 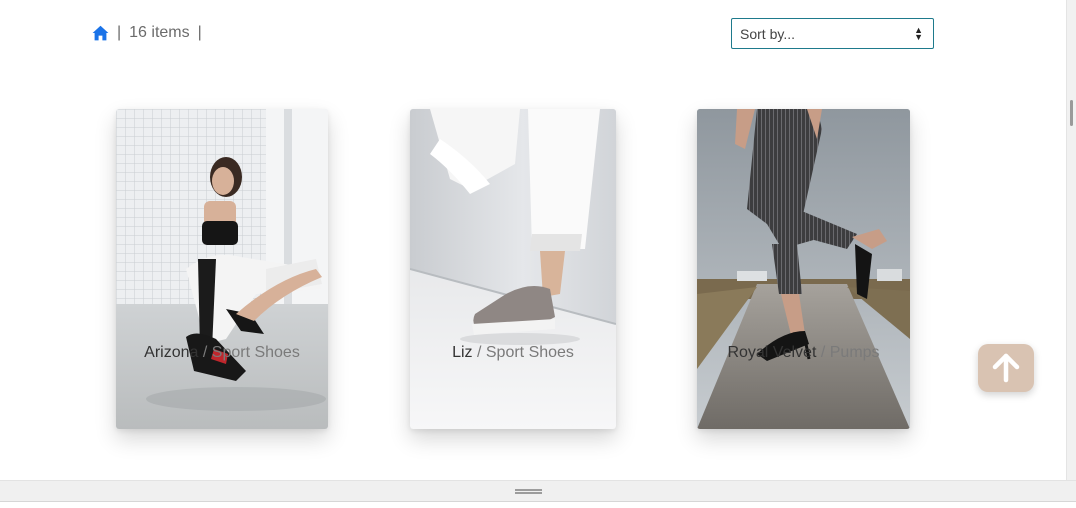 What do you see at coordinates (100, 33) in the screenshot?
I see `home-icon` at bounding box center [100, 33].